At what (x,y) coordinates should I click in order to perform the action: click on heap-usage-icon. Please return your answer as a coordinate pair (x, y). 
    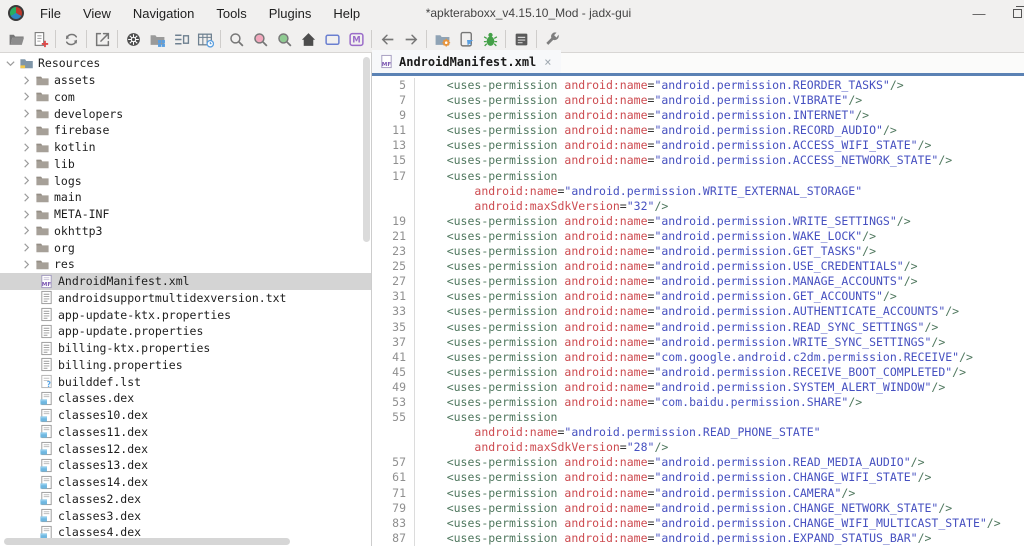
    Looking at the image, I should click on (205, 40).